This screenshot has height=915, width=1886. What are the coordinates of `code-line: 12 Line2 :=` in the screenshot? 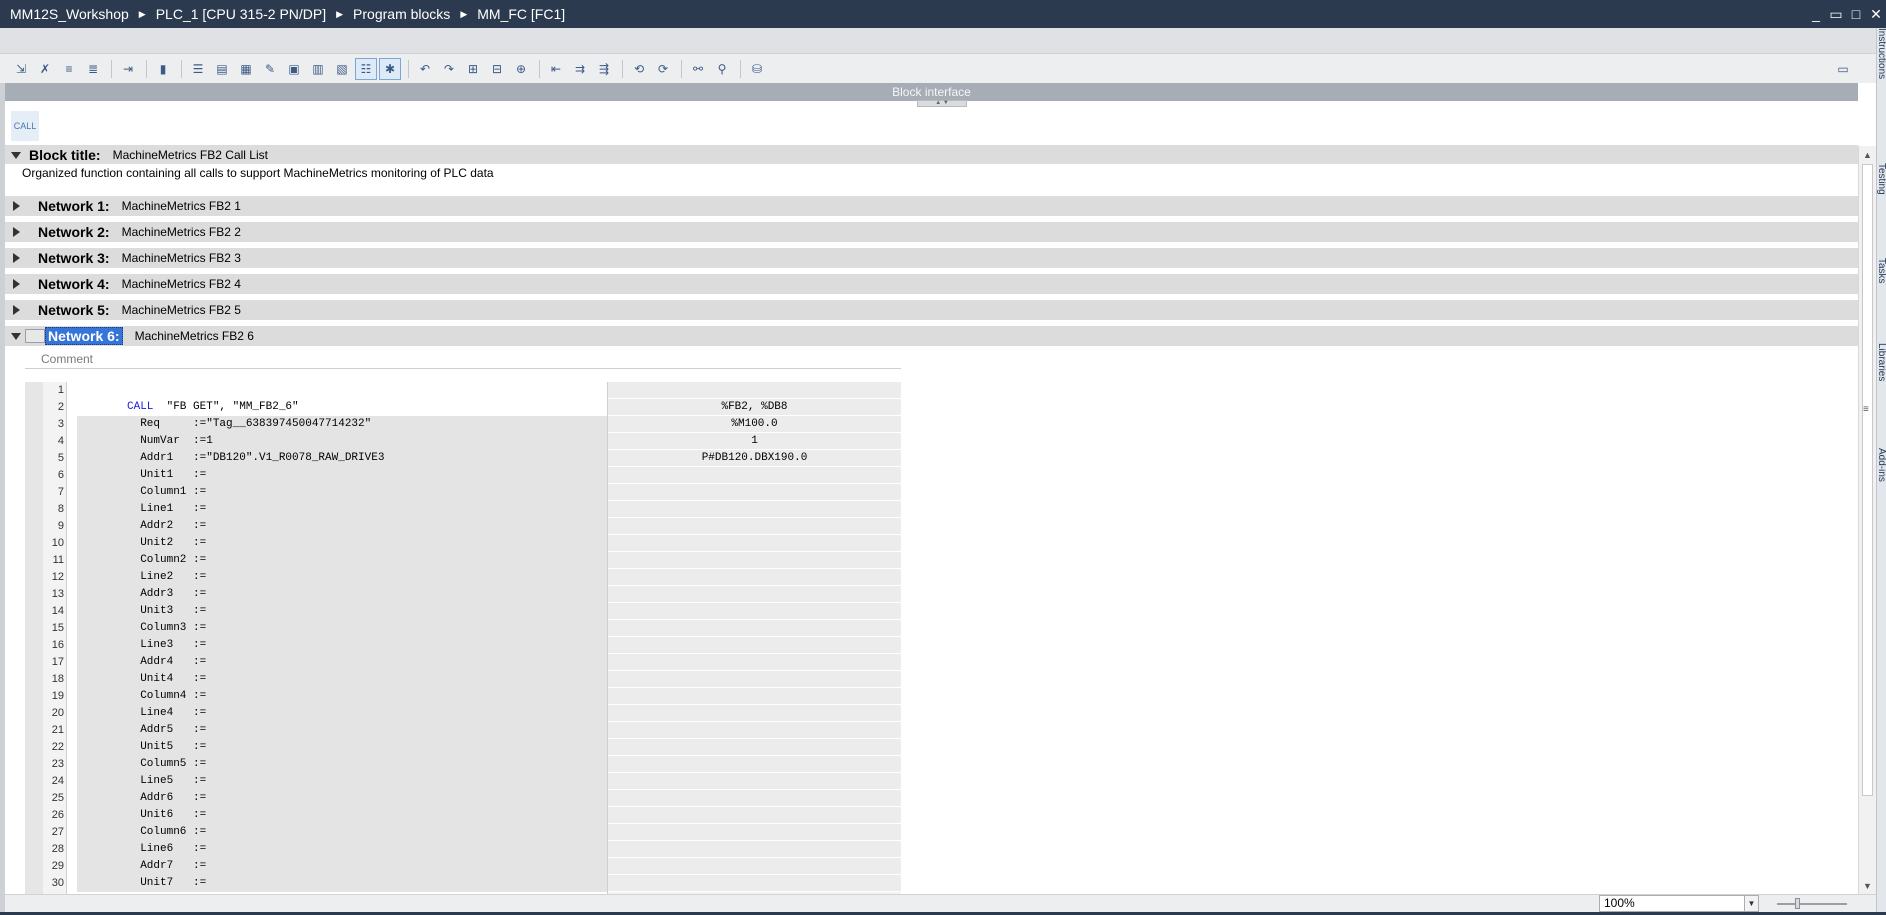 It's located at (463, 577).